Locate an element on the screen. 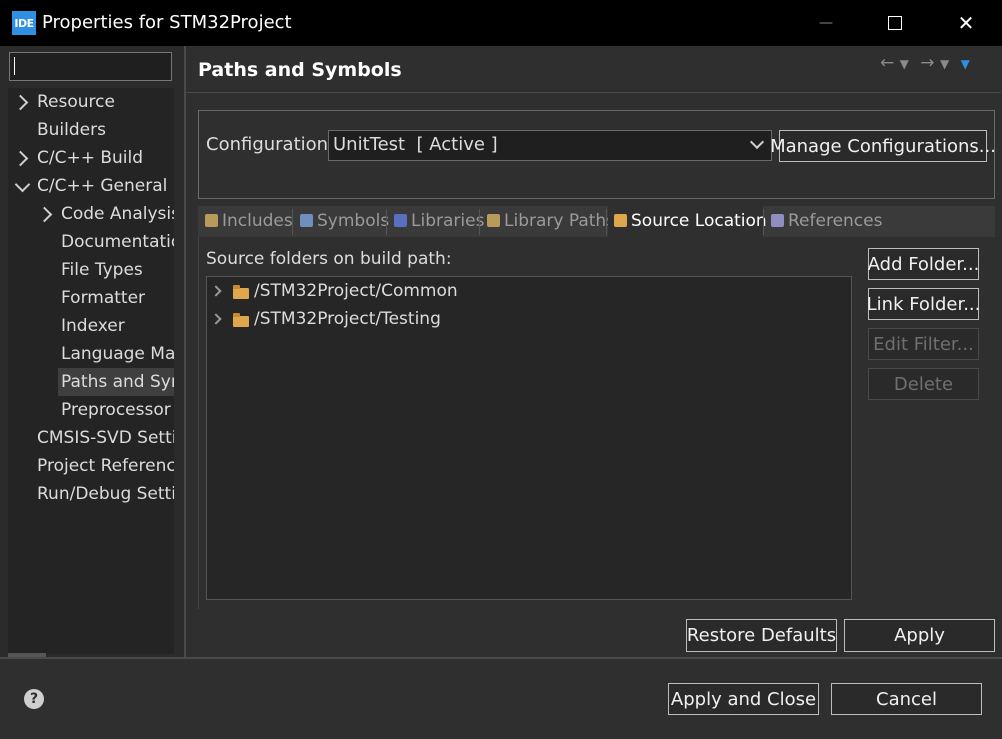 The width and height of the screenshot is (1002, 739). maximize-icon is located at coordinates (895, 23).